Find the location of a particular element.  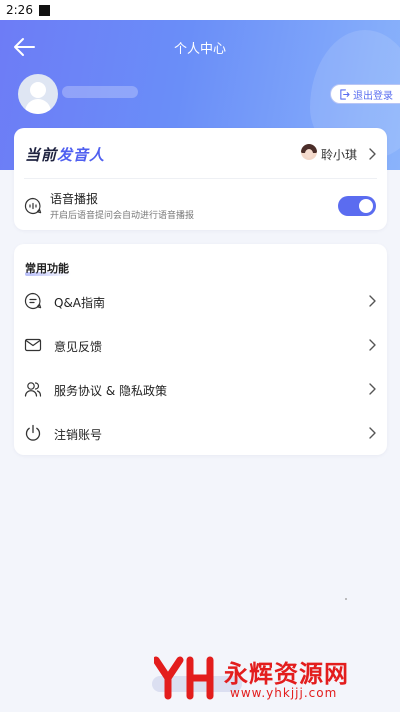

voice-broadcast-title: 语音播报 is located at coordinates (74, 199).